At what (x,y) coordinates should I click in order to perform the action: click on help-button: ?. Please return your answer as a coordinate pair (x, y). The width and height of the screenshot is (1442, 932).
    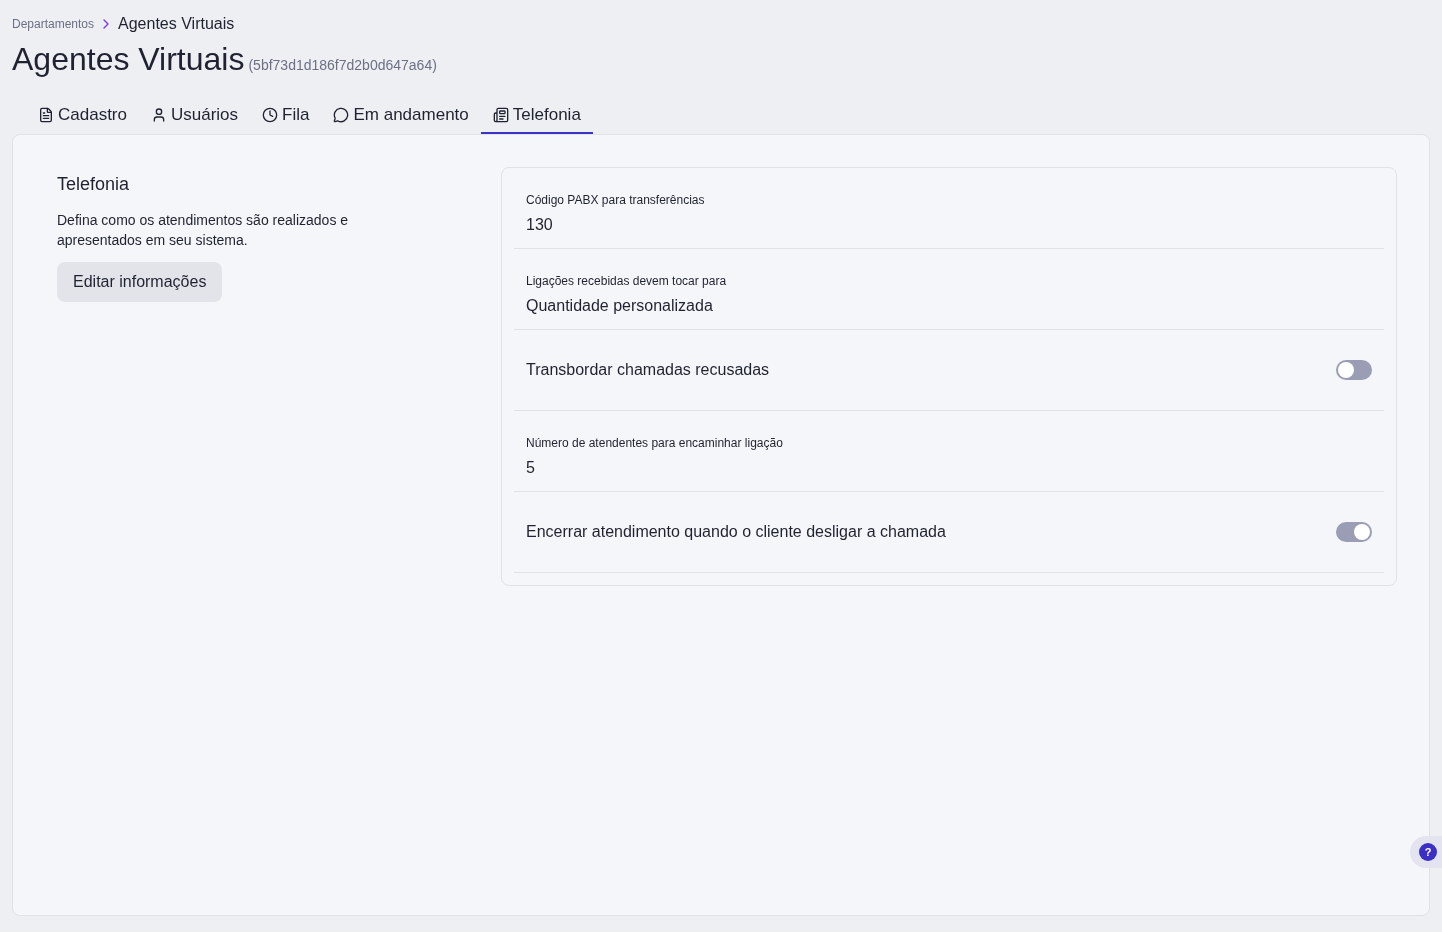
    Looking at the image, I should click on (1428, 852).